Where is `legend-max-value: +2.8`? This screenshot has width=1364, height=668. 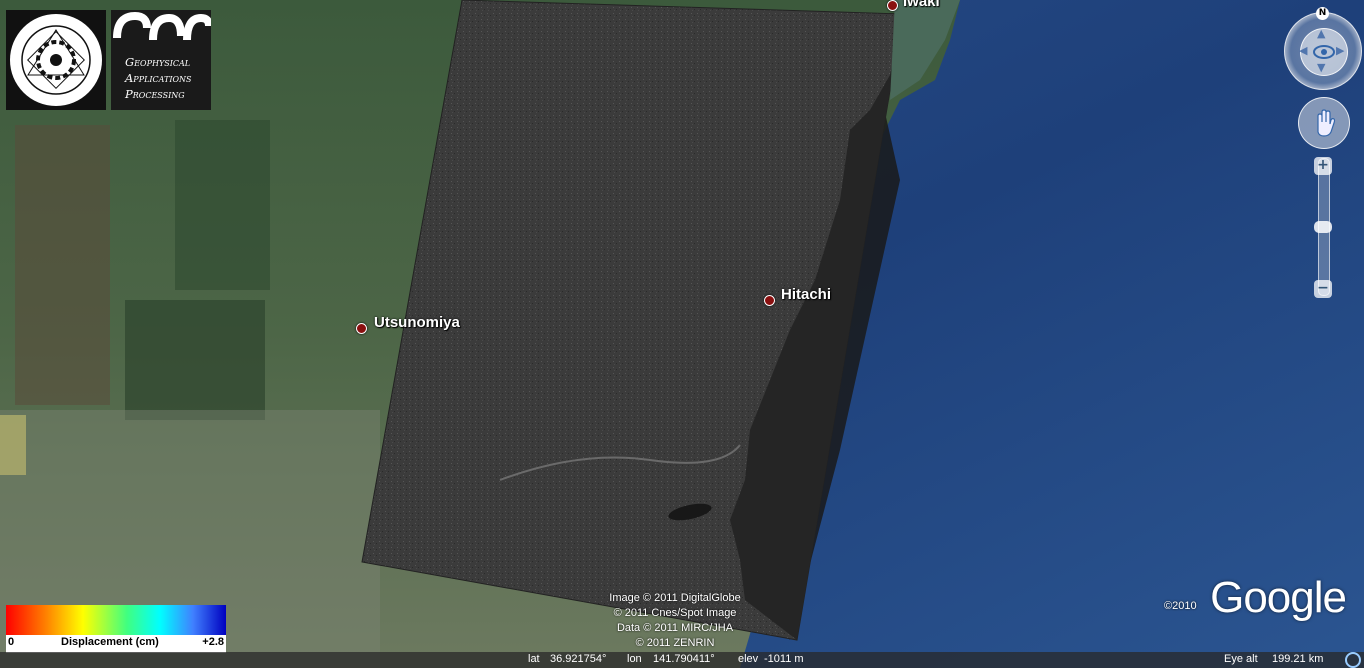
legend-max-value: +2.8 is located at coordinates (213, 642).